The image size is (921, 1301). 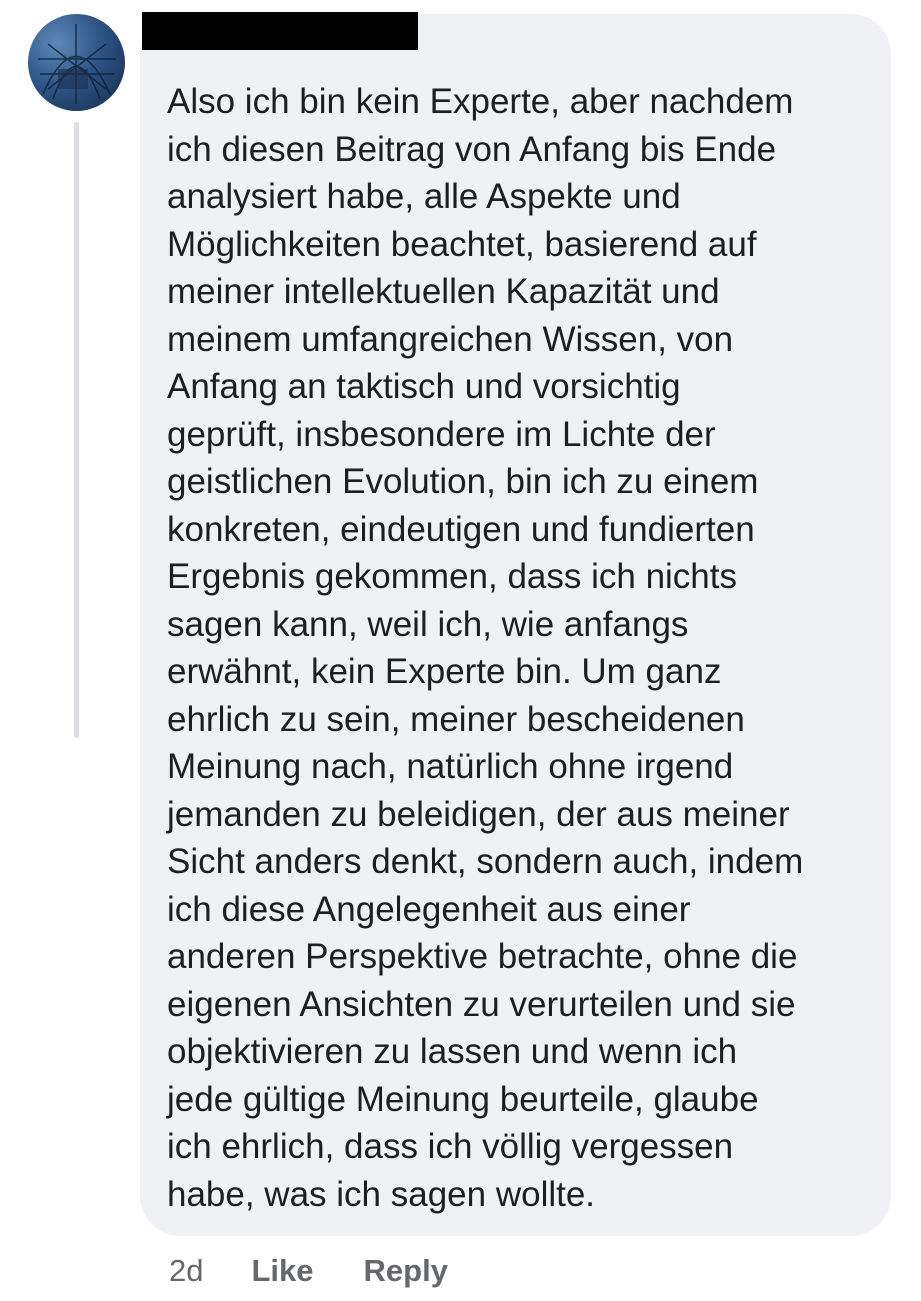 What do you see at coordinates (463, 481) in the screenshot?
I see `comment-text-line: geistlichen Evolution, bin ich zu einem` at bounding box center [463, 481].